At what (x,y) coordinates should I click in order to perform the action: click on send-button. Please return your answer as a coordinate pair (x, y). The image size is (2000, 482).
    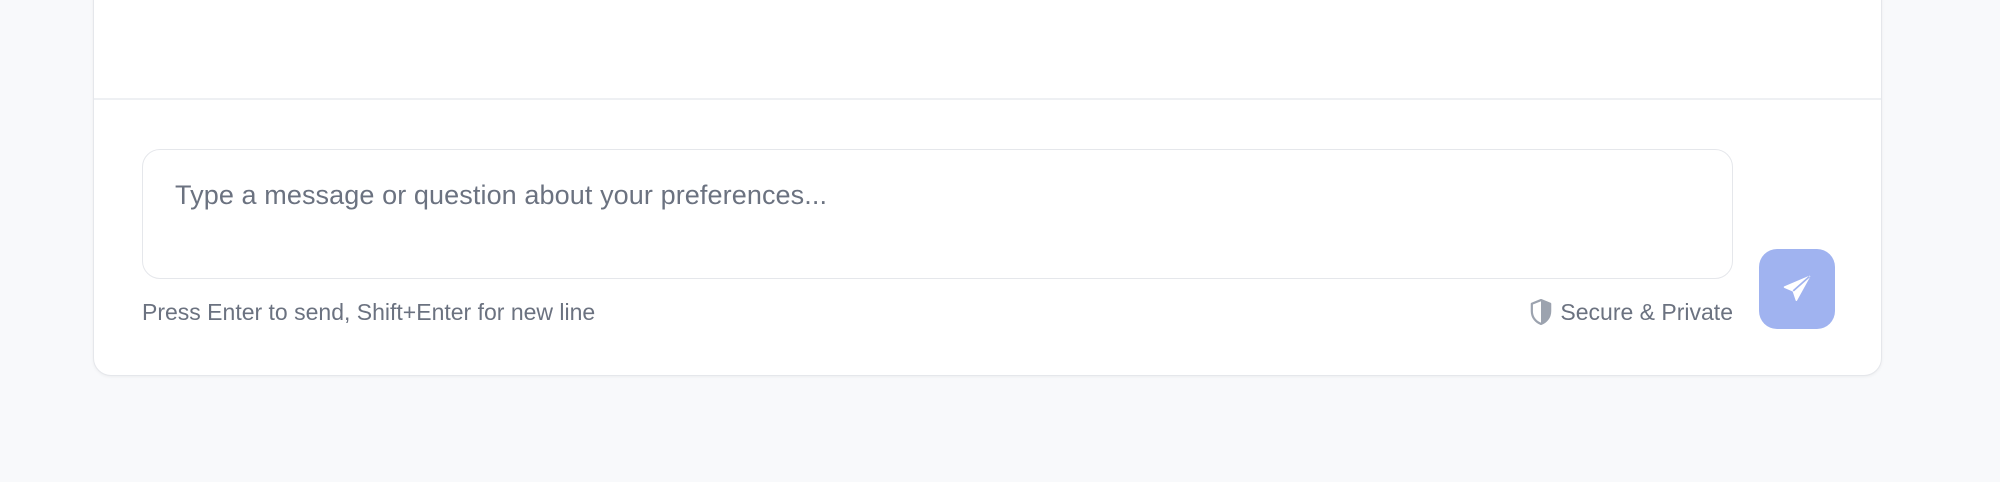
    Looking at the image, I should click on (1797, 289).